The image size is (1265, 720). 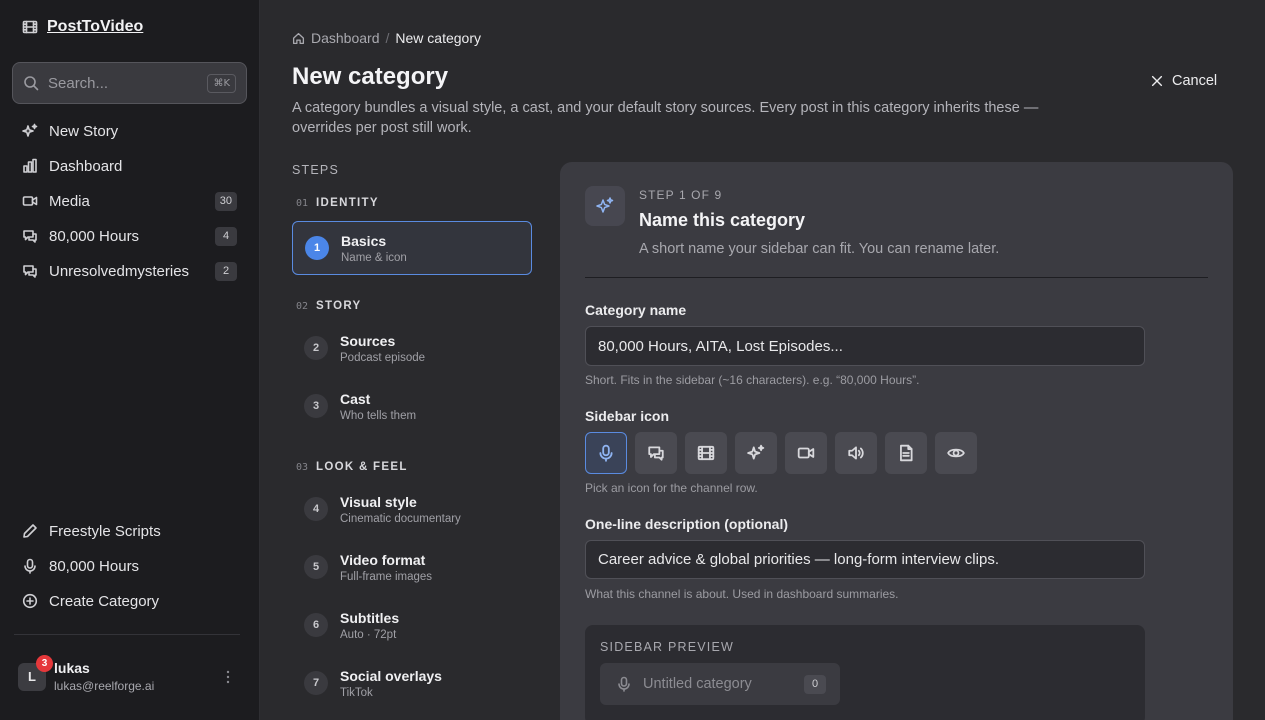 I want to click on nav-new-story: New Story, so click(x=129, y=131).